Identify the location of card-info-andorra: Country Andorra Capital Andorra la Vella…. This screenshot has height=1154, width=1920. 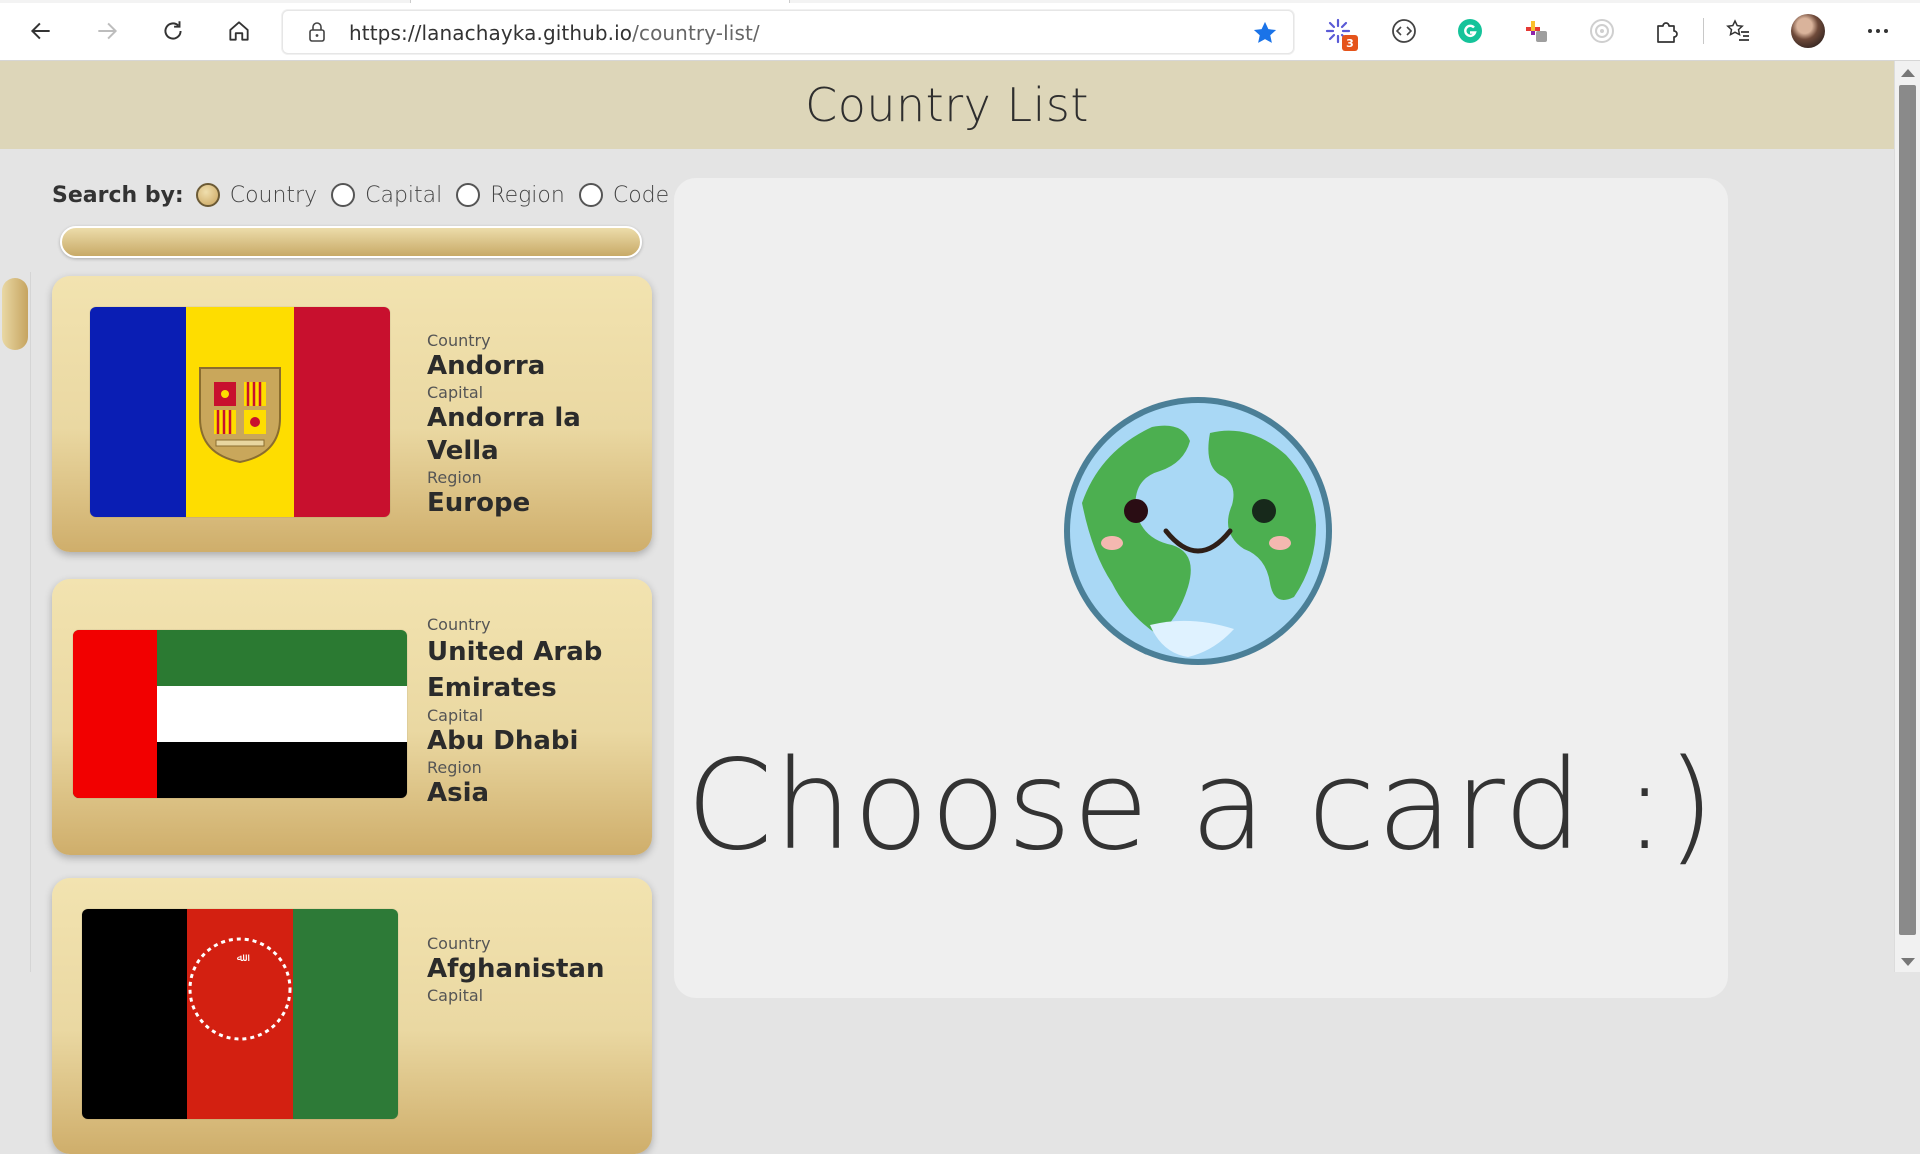
(537, 425).